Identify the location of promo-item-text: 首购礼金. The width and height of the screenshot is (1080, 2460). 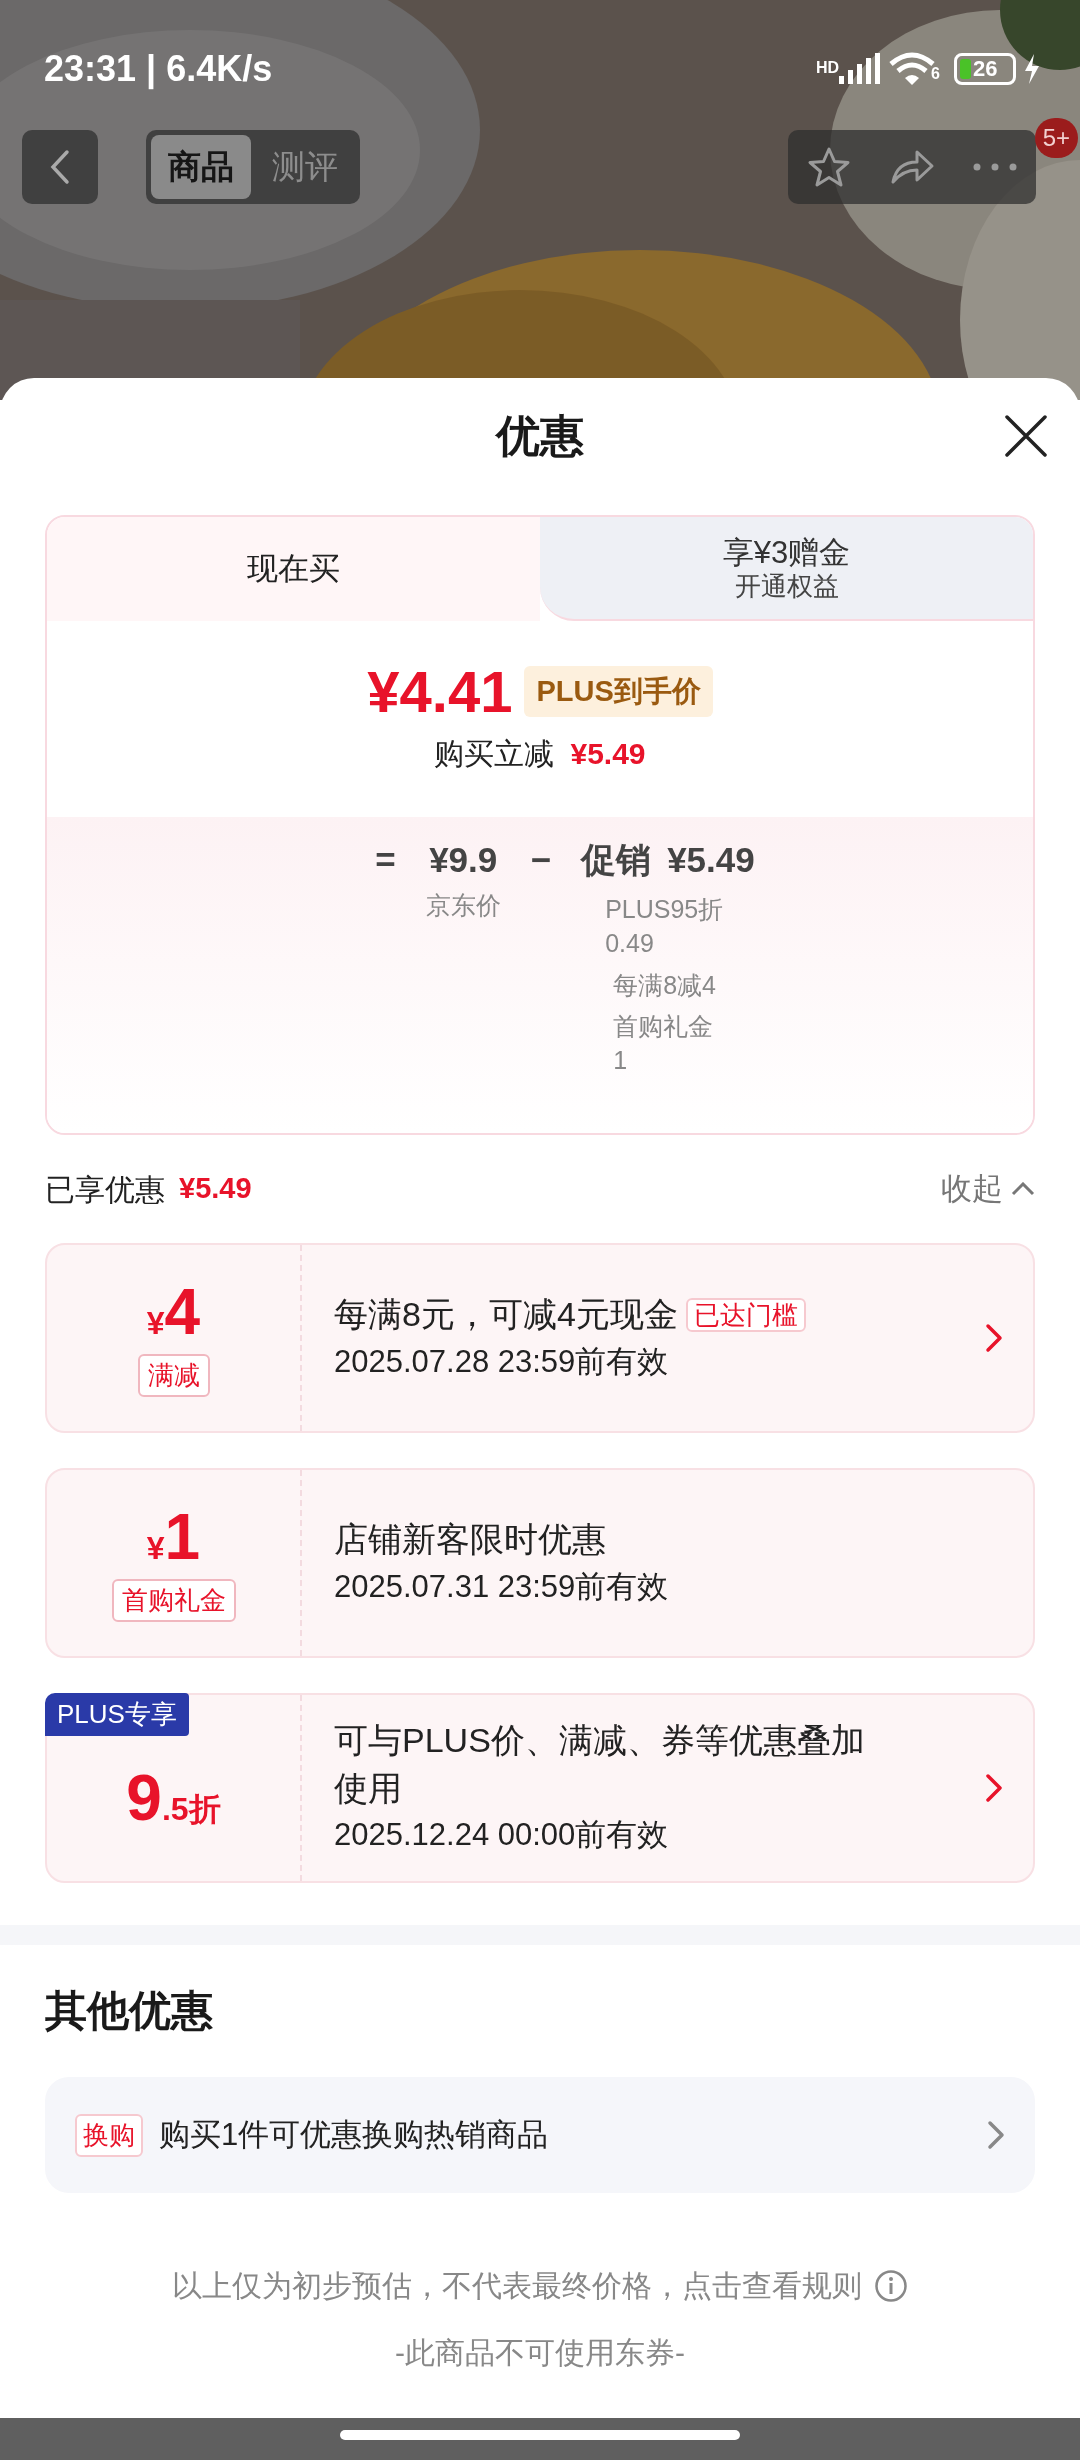
(664, 1027).